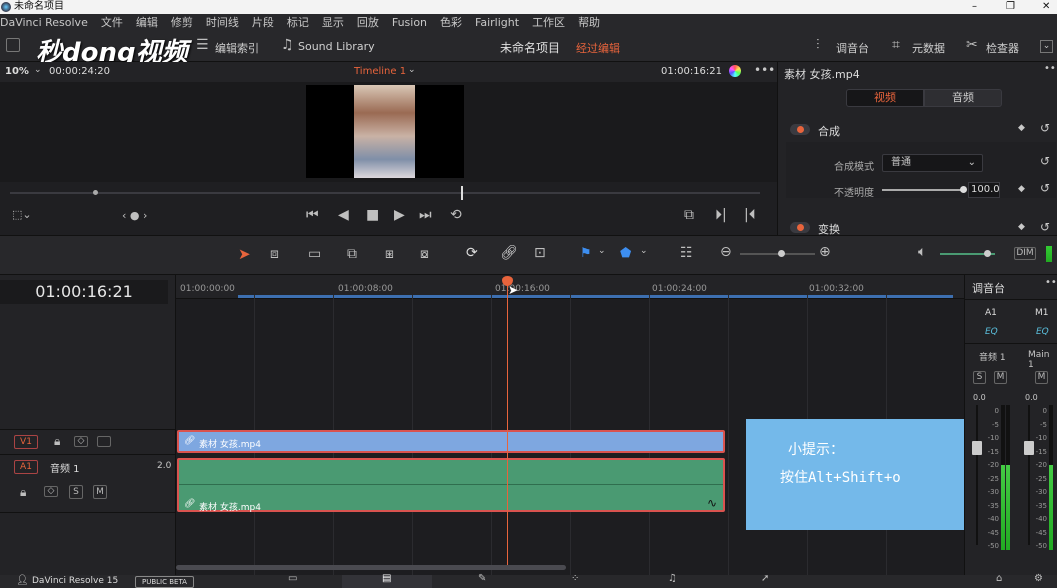 This screenshot has width=1057, height=588. Describe the element at coordinates (425, 215) in the screenshot. I see `go-to-end-icon: ⏭` at that location.